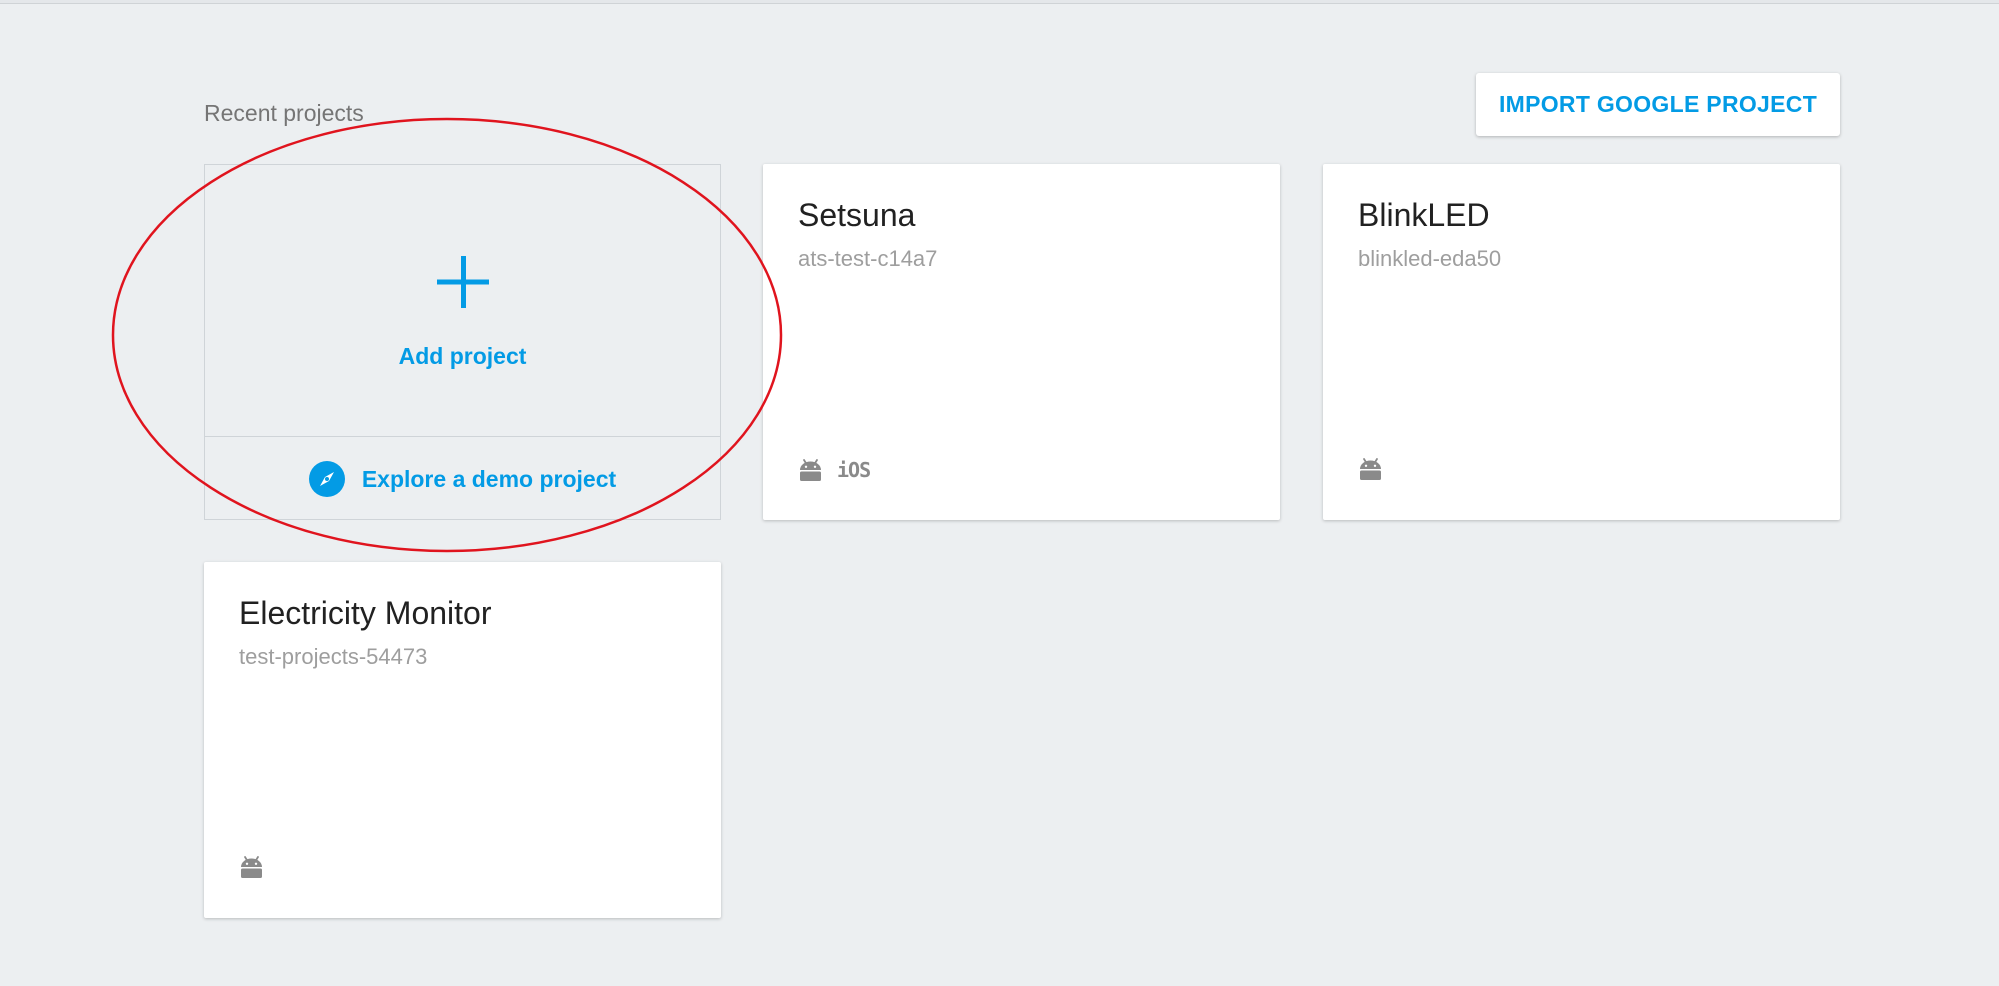  I want to click on project-card-setsuna: Setsuna ats-test-c14a7 iOS, so click(1021, 342).